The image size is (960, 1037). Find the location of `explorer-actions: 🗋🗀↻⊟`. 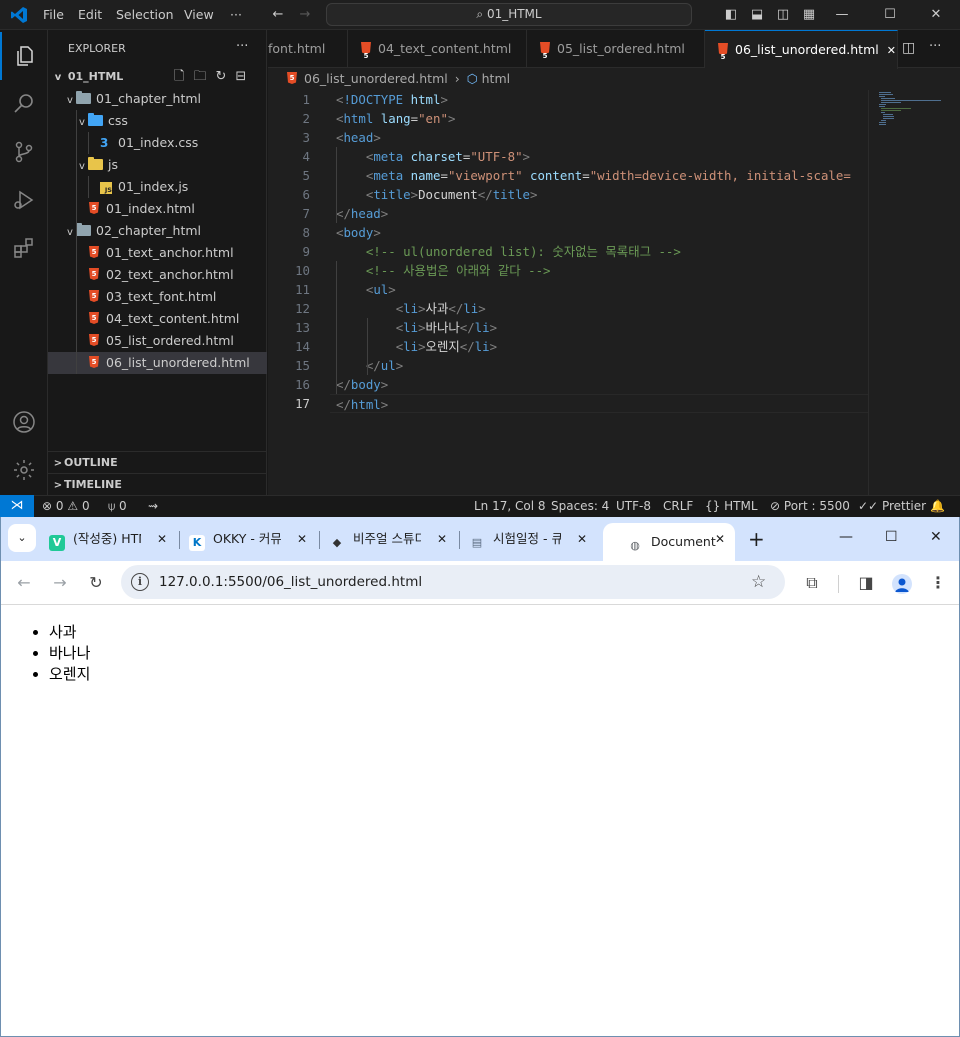

explorer-actions: 🗋🗀↻⊟ is located at coordinates (214, 77).